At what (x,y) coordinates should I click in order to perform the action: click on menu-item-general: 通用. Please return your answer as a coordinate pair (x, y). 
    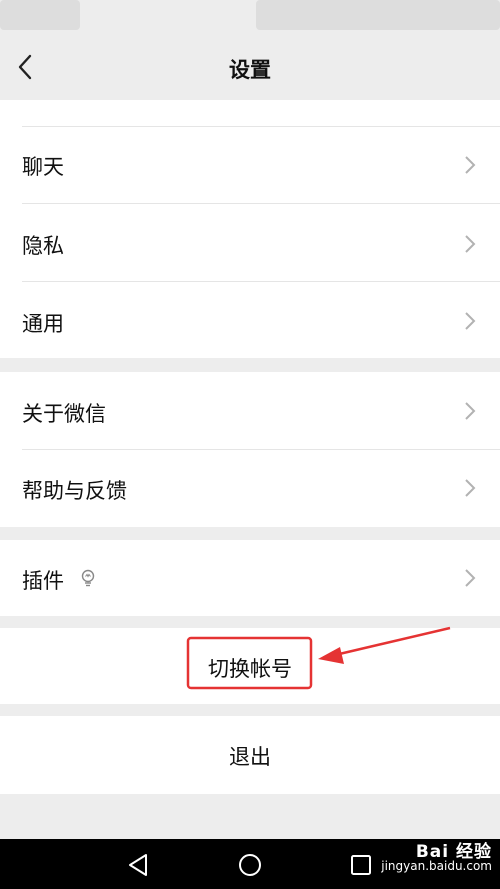
    Looking at the image, I should click on (250, 320).